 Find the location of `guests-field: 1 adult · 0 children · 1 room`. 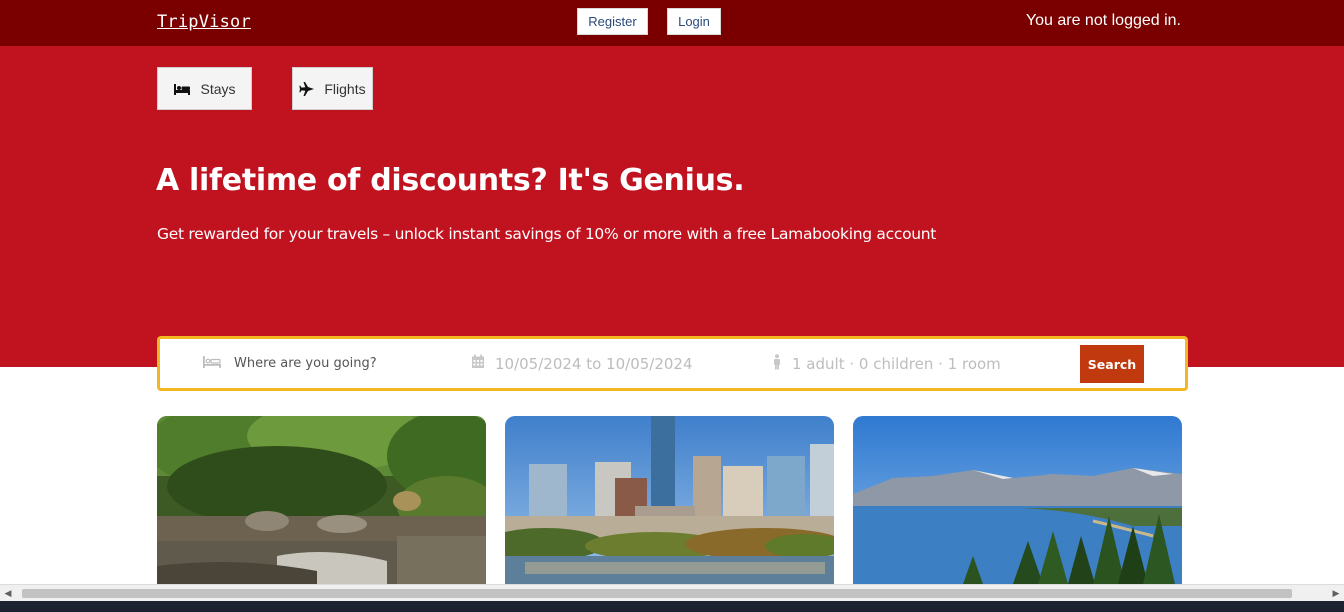

guests-field: 1 adult · 0 children · 1 room is located at coordinates (922, 363).